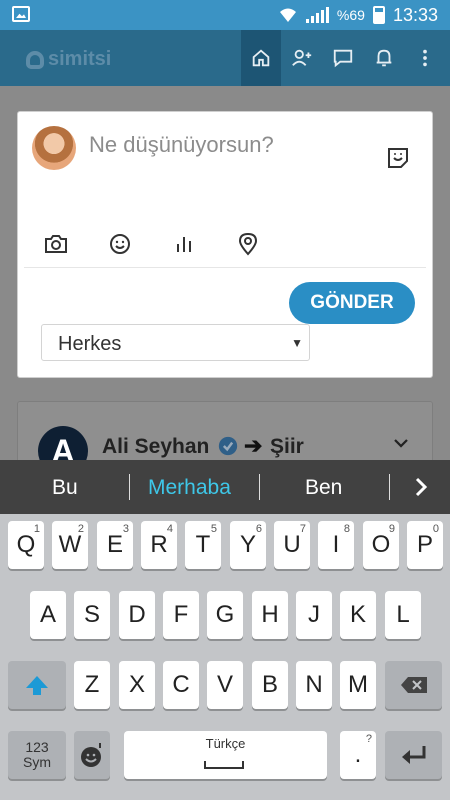 The height and width of the screenshot is (800, 450). I want to click on post-input: Ne düşünüyorsun?, so click(181, 145).